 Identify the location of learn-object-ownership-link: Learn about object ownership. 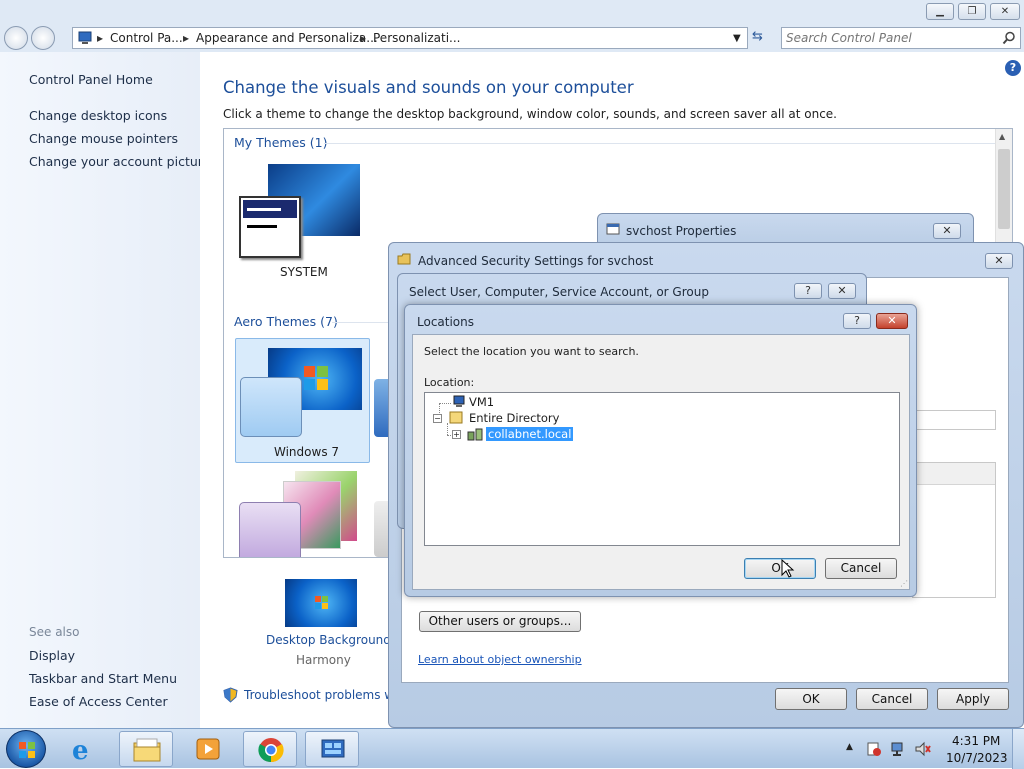
(500, 659).